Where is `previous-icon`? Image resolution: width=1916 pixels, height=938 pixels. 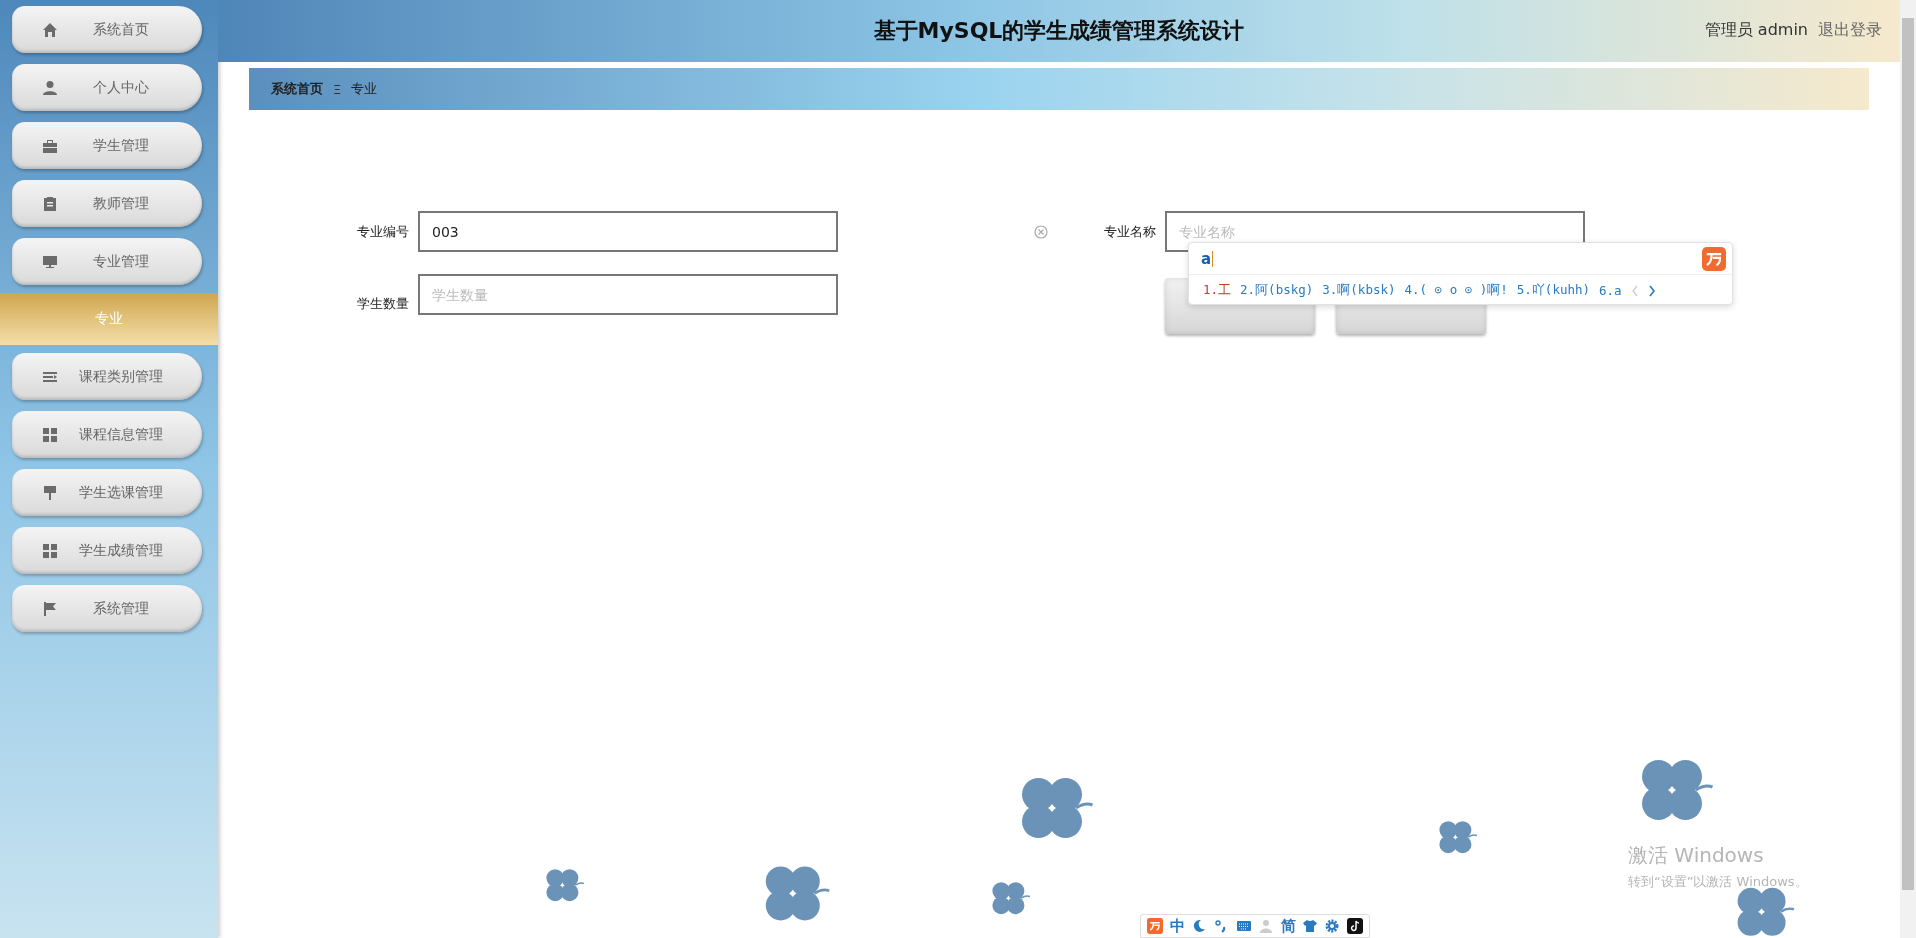 previous-icon is located at coordinates (1634, 290).